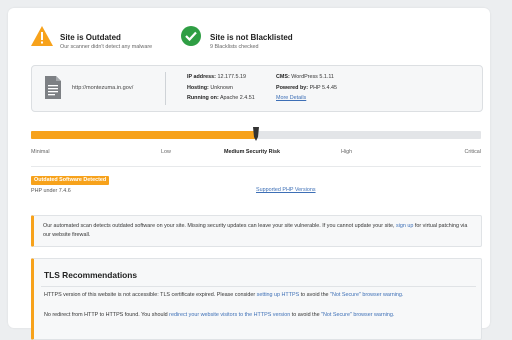  Describe the element at coordinates (231, 77) in the screenshot. I see `ip-value: 12.177.5.19` at that location.